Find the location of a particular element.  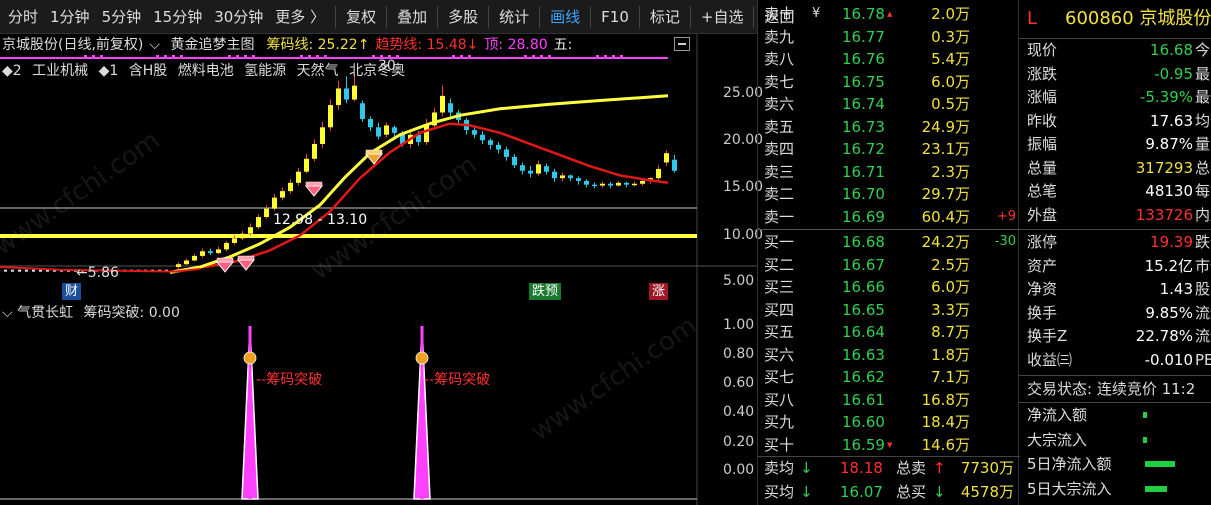

price-axis-label: 5.00 is located at coordinates (739, 281).